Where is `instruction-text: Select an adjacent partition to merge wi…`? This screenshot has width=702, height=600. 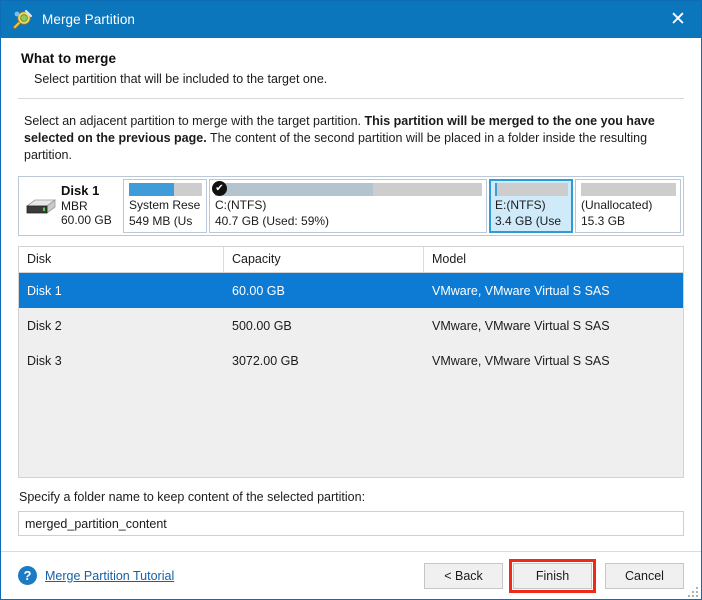 instruction-text: Select an adjacent partition to merge wi… is located at coordinates (352, 138).